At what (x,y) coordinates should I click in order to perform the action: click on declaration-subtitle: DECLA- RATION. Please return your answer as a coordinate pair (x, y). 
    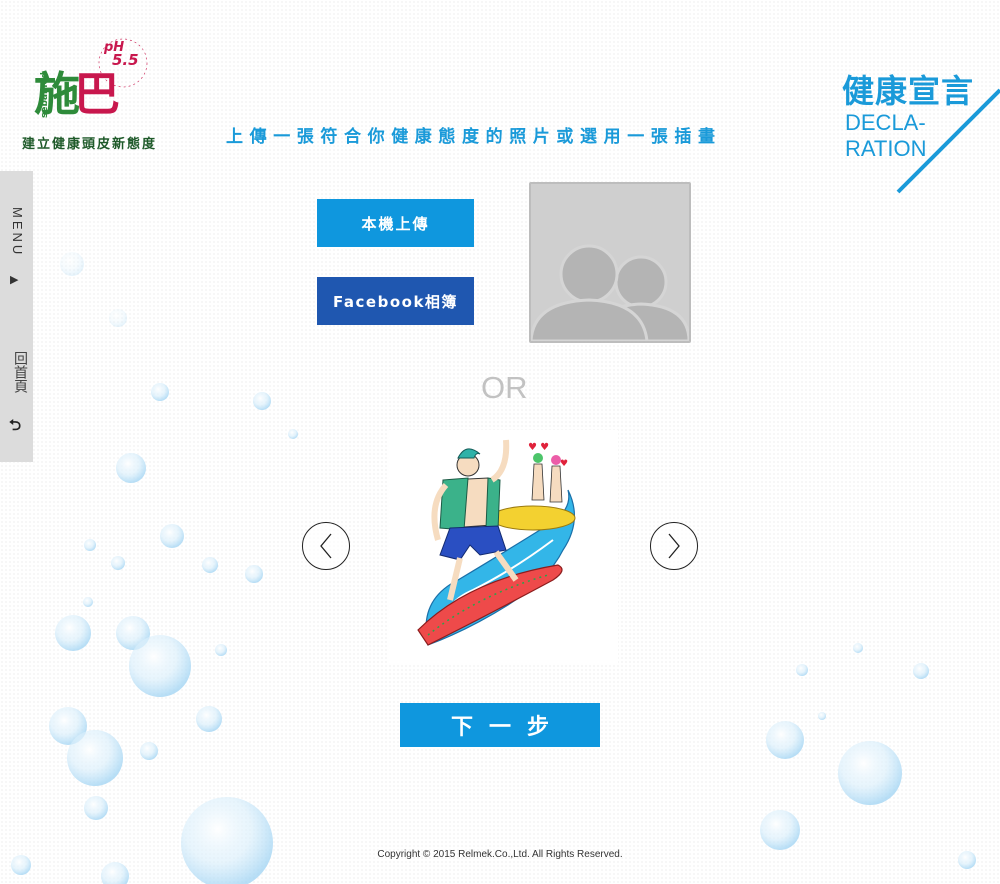
    Looking at the image, I should click on (885, 136).